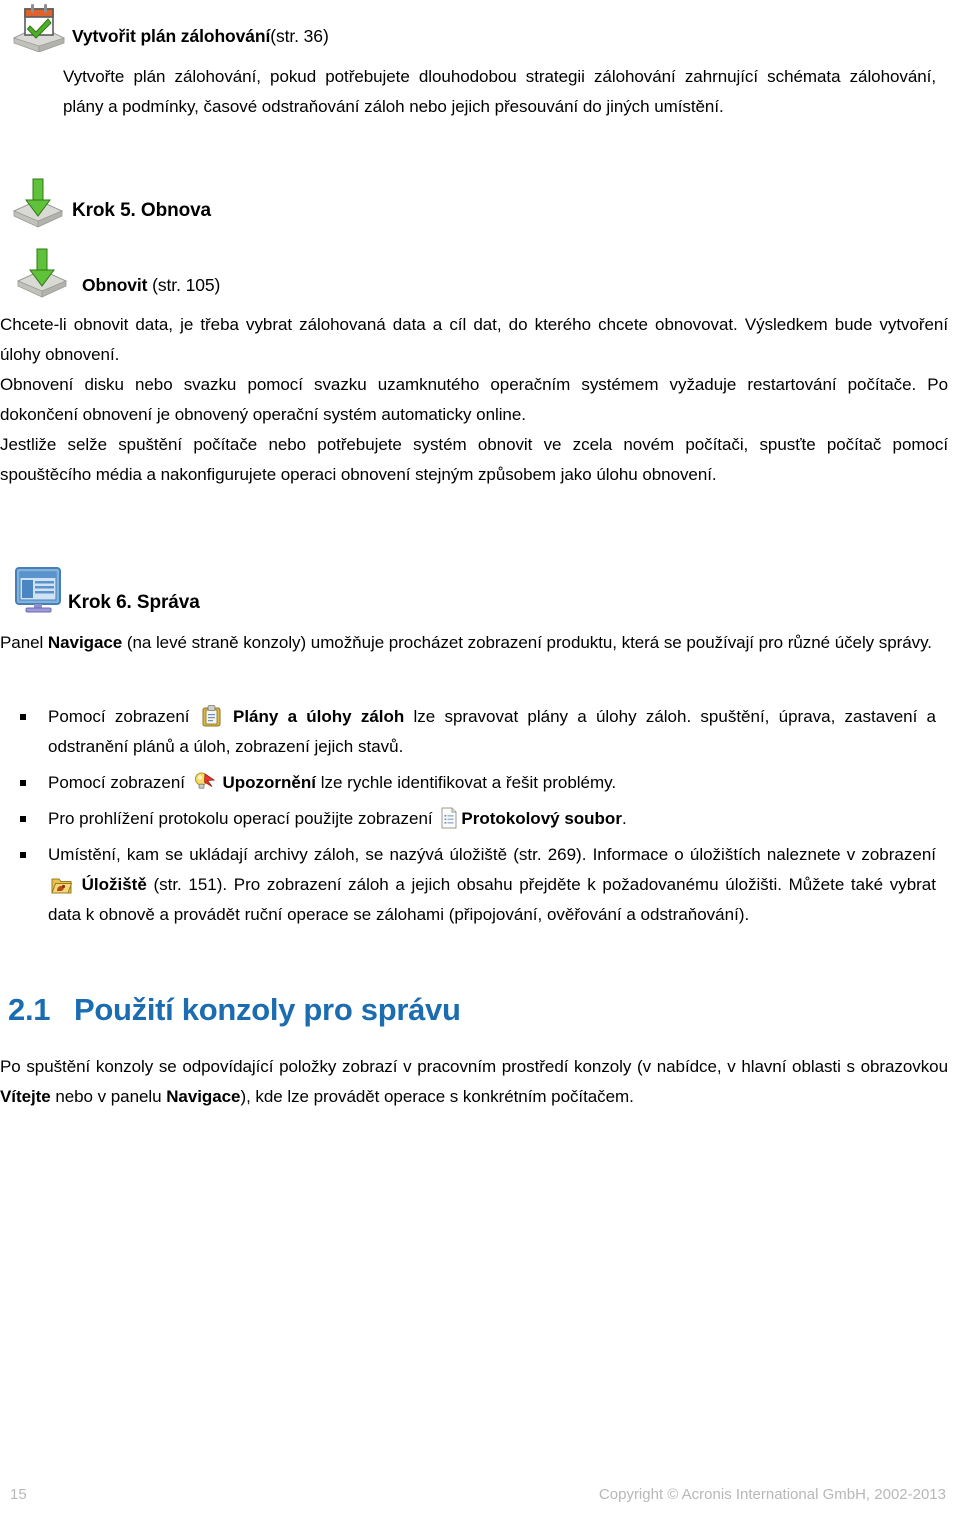 The image size is (960, 1532). What do you see at coordinates (18, 1494) in the screenshot?
I see `page-number: 15` at bounding box center [18, 1494].